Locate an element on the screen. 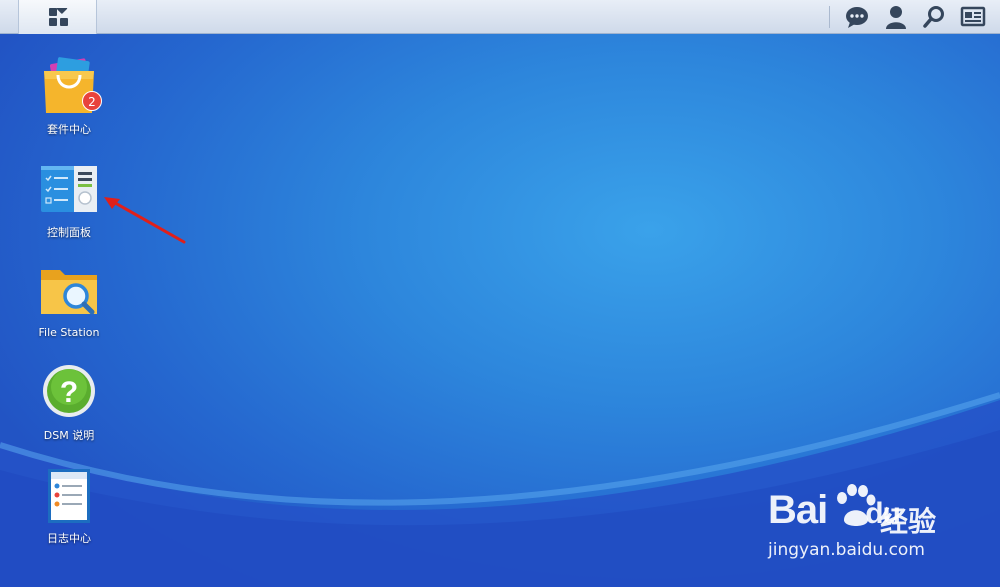 The image size is (1000, 587). widgets-icon is located at coordinates (973, 16).